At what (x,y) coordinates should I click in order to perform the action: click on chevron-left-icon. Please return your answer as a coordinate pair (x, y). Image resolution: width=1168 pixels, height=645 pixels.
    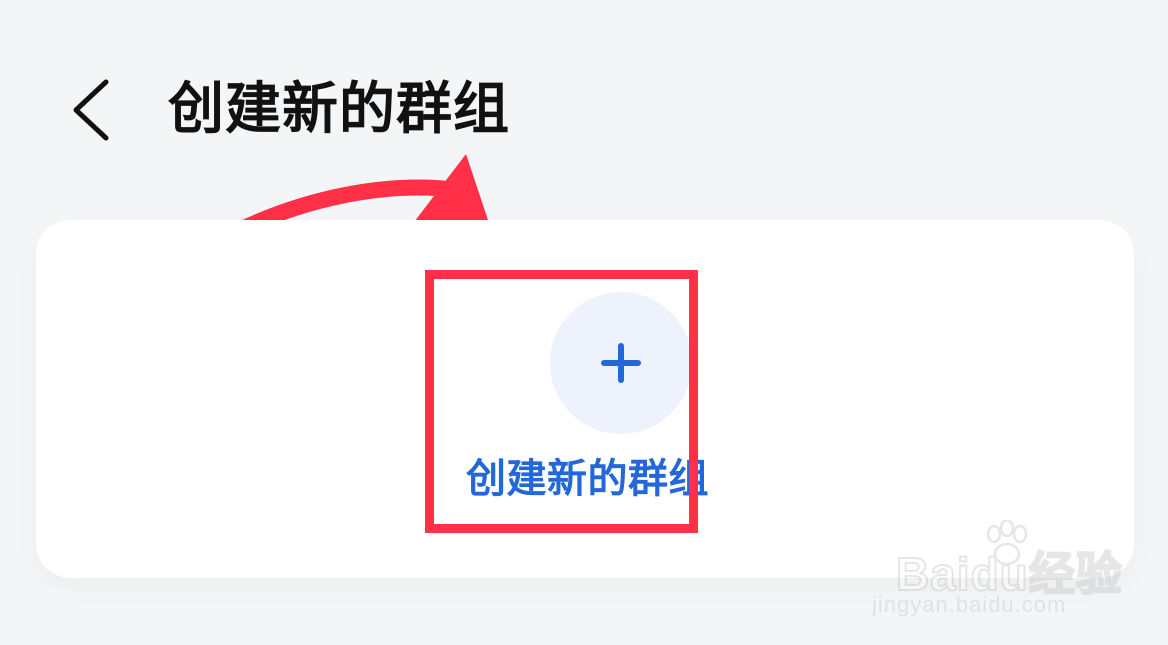
    Looking at the image, I should click on (91, 110).